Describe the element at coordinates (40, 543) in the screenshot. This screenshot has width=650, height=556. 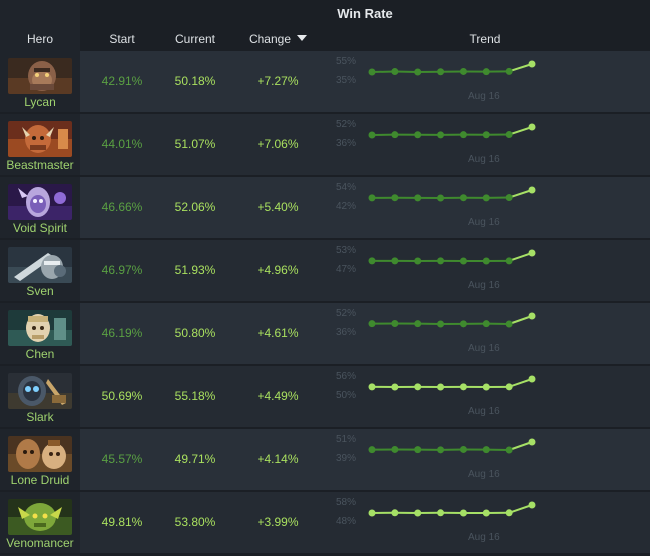
I see `hero-name: Venomancer` at that location.